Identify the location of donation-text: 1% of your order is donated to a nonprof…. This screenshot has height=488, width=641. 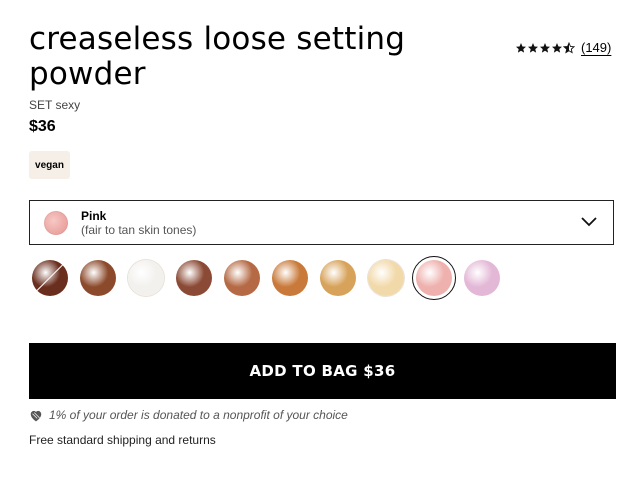
(198, 415).